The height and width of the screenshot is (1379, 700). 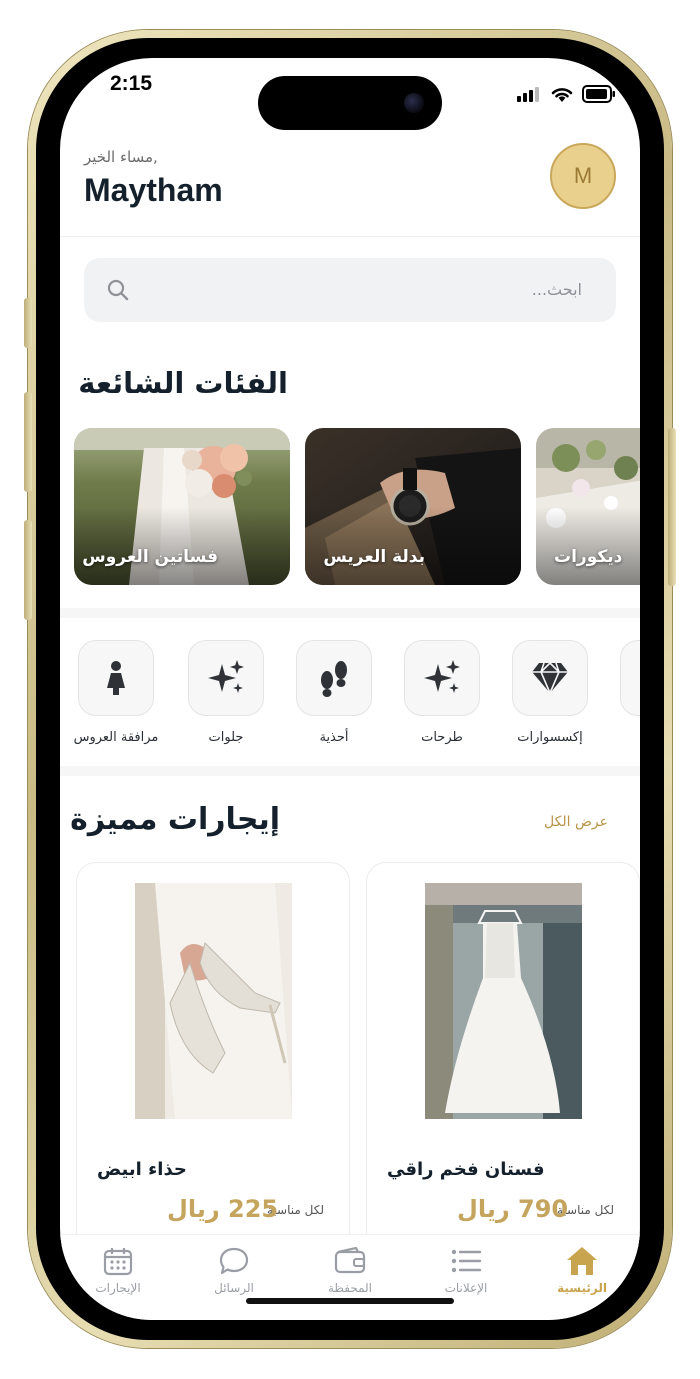 I want to click on tab-rentals: الإيجارات, so click(x=118, y=1275).